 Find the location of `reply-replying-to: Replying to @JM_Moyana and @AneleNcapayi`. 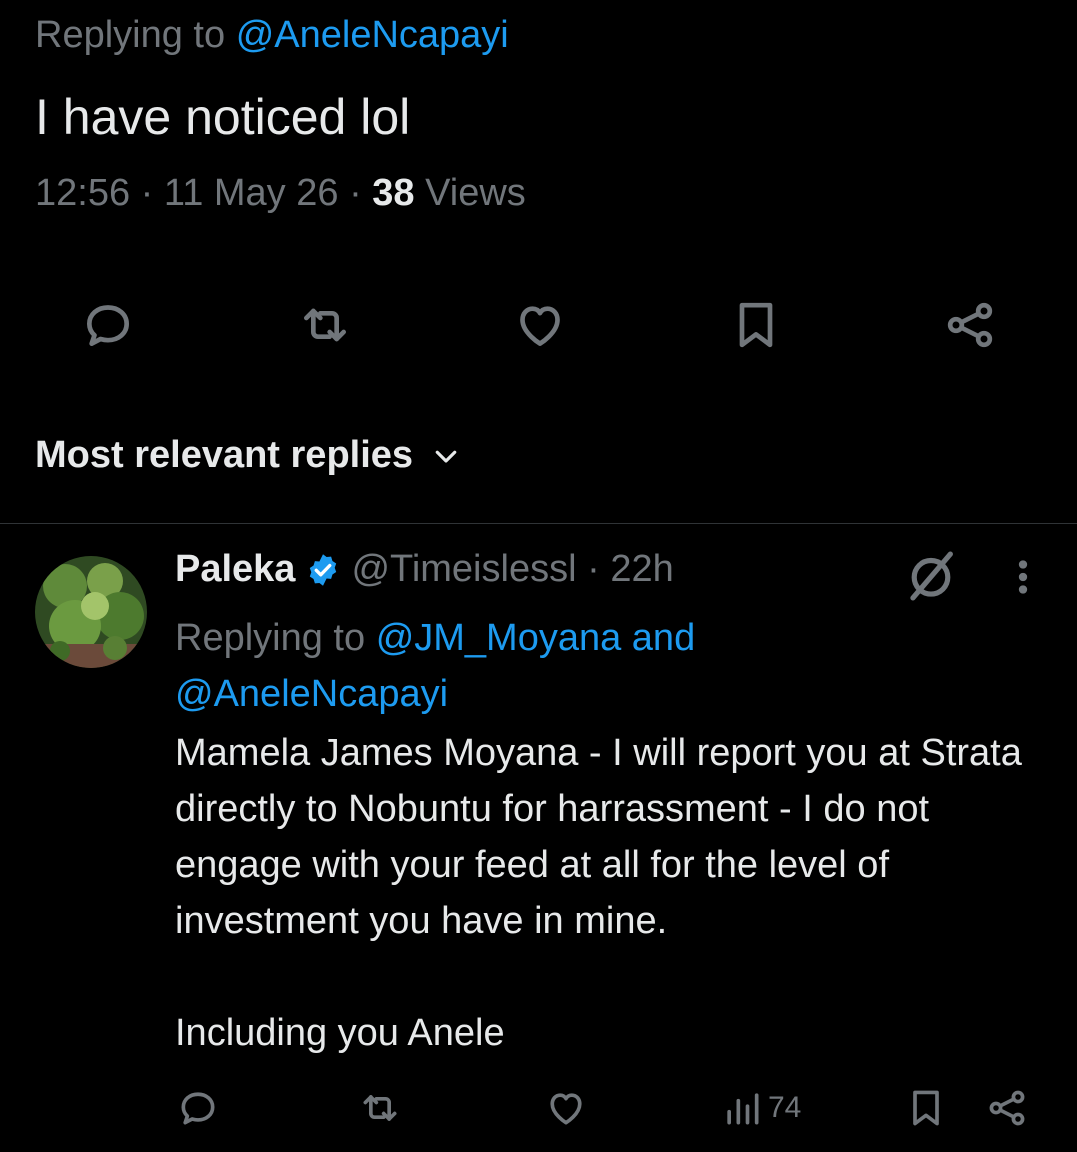

reply-replying-to: Replying to @JM_Moyana and @AneleNcapayi is located at coordinates (525, 666).